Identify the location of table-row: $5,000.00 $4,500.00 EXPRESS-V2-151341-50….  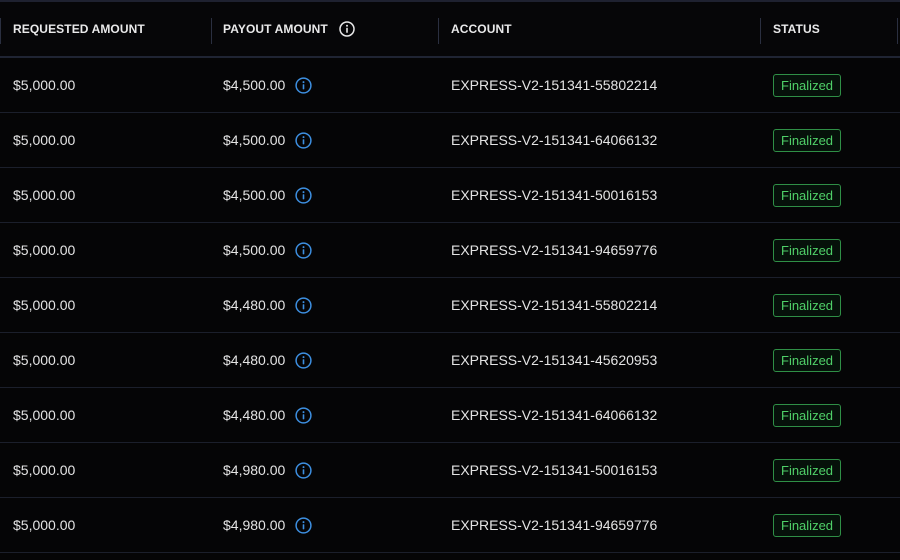
(450, 195).